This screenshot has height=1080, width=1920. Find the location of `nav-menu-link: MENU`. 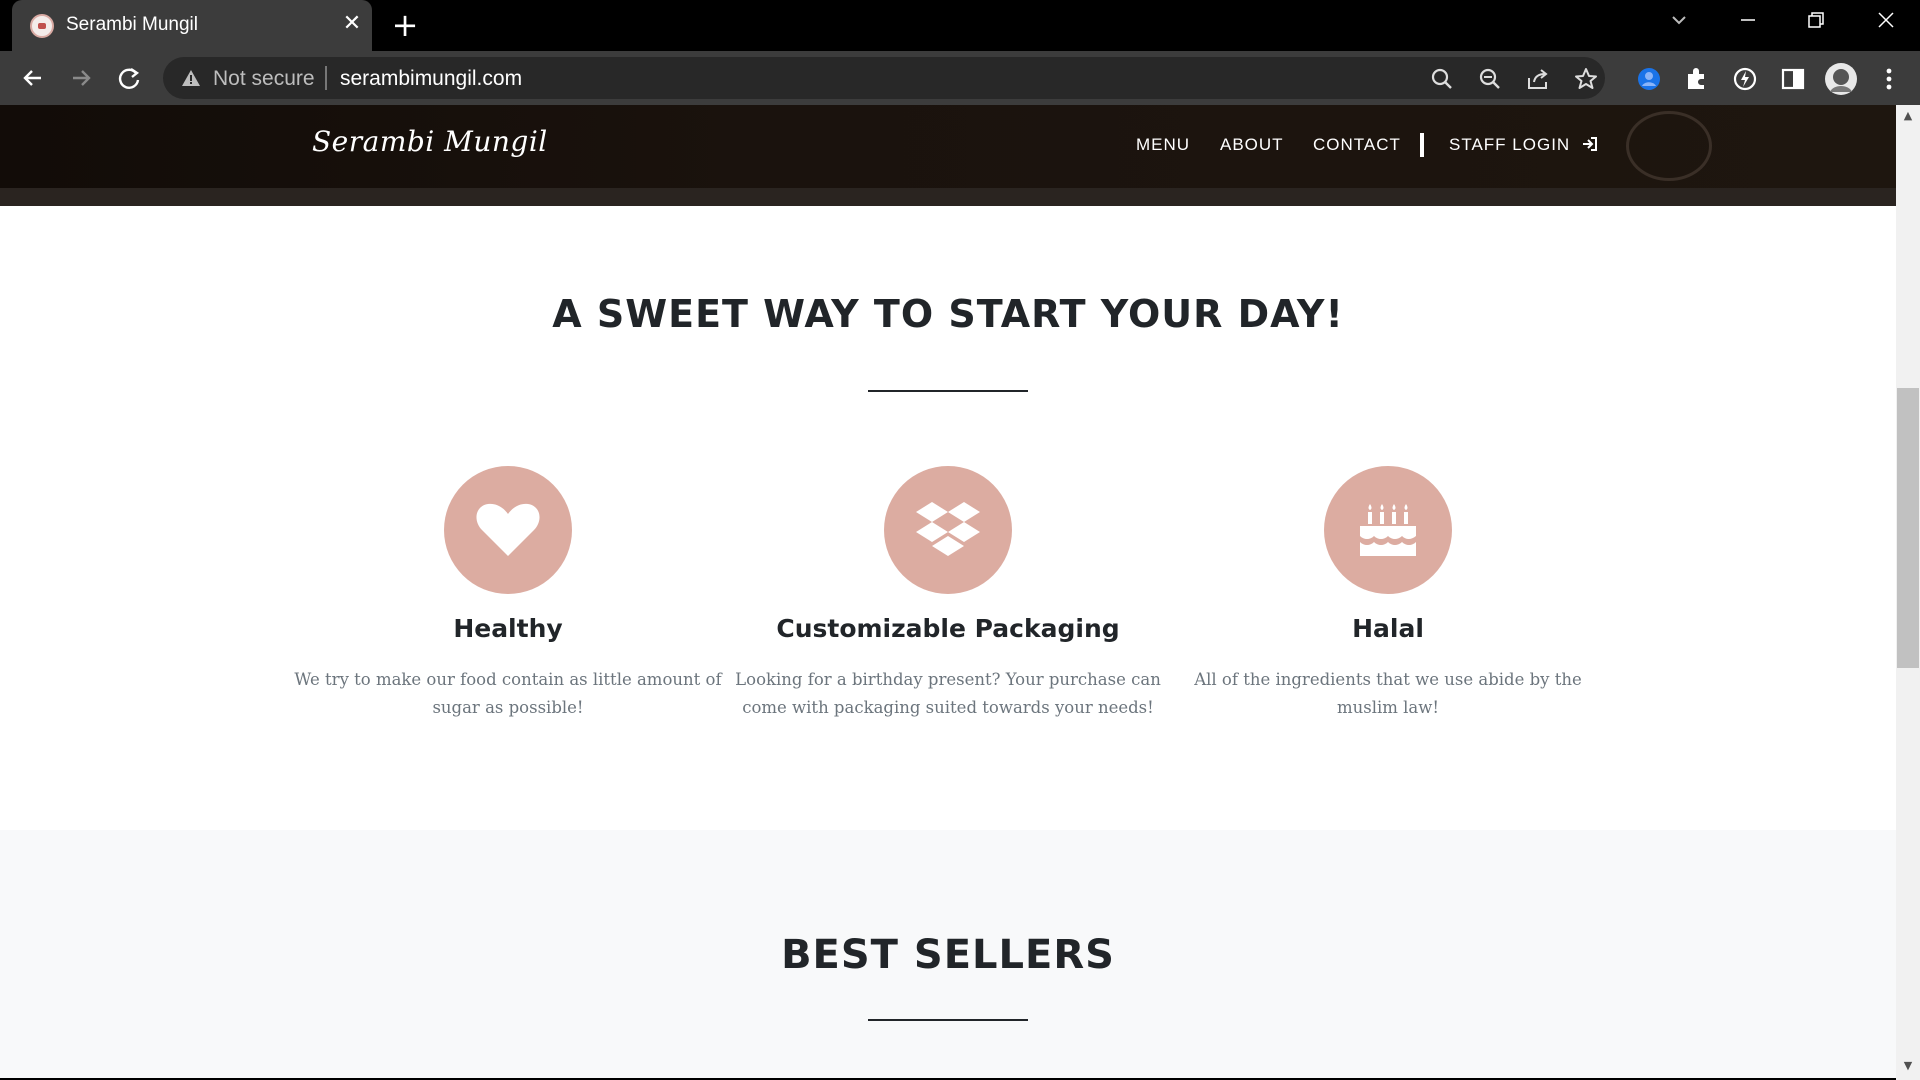

nav-menu-link: MENU is located at coordinates (1163, 145).